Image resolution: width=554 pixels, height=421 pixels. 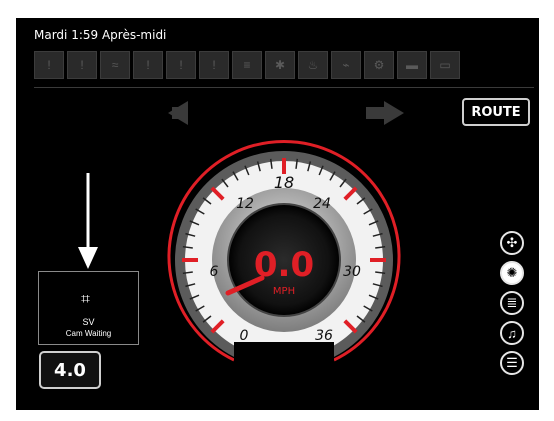 What do you see at coordinates (284, 87) in the screenshot?
I see `divider` at bounding box center [284, 87].